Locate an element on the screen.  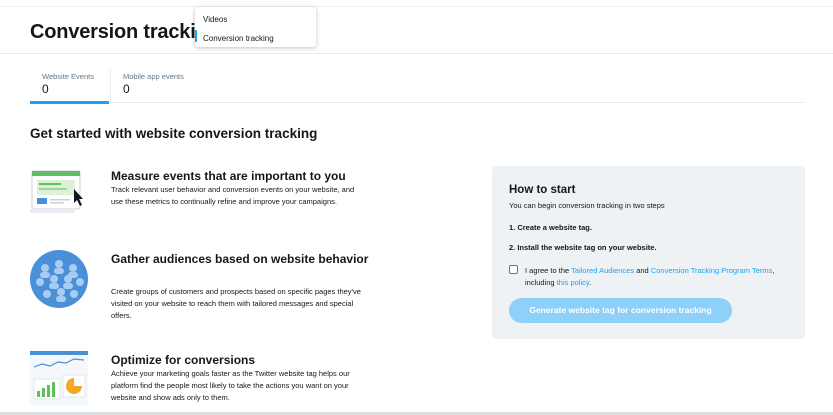
terms-agree-checkbox is located at coordinates (513, 269).